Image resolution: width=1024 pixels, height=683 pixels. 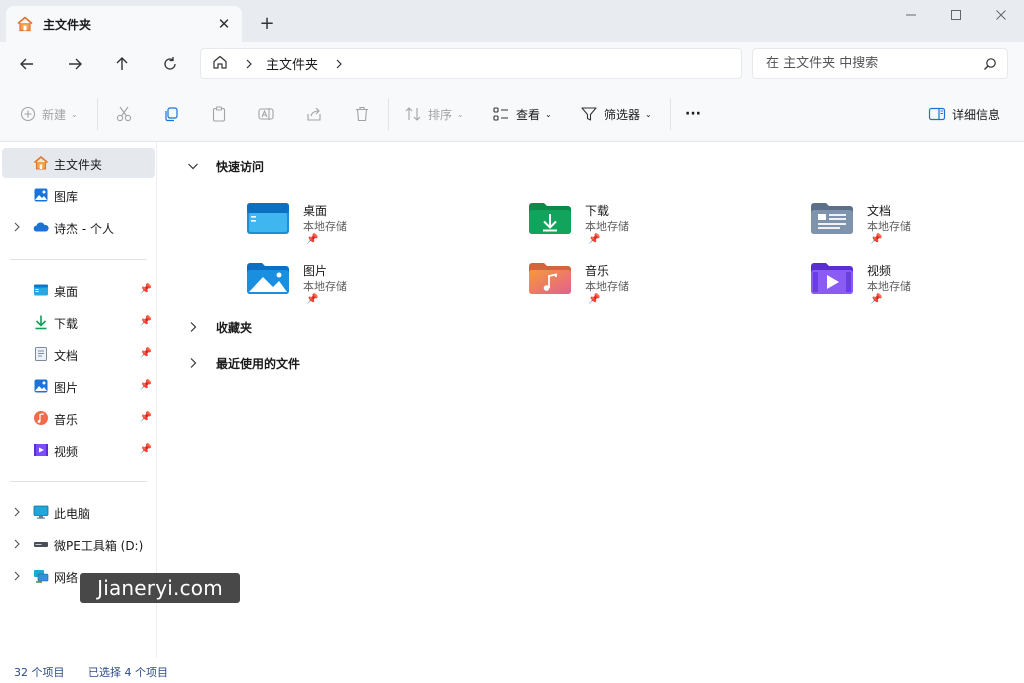 I want to click on delete-button, so click(x=362, y=114).